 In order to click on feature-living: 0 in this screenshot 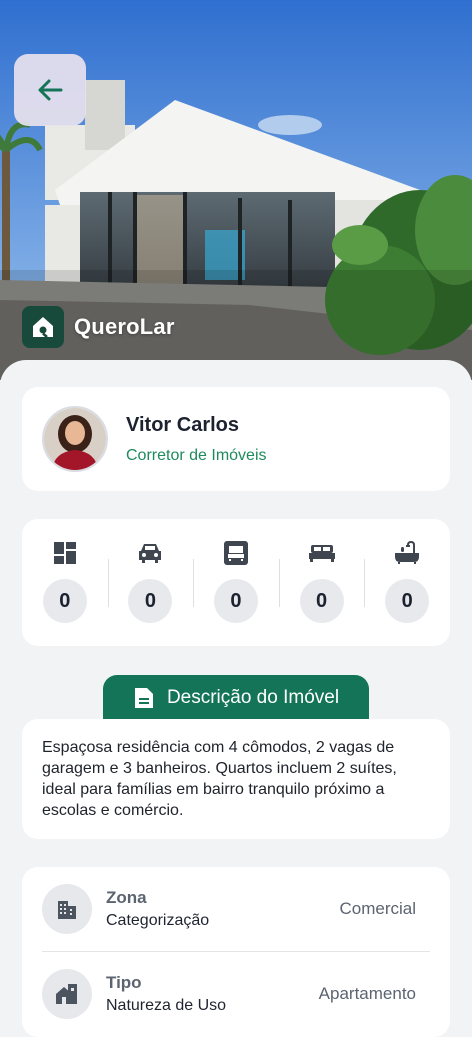, I will do `click(236, 582)`.